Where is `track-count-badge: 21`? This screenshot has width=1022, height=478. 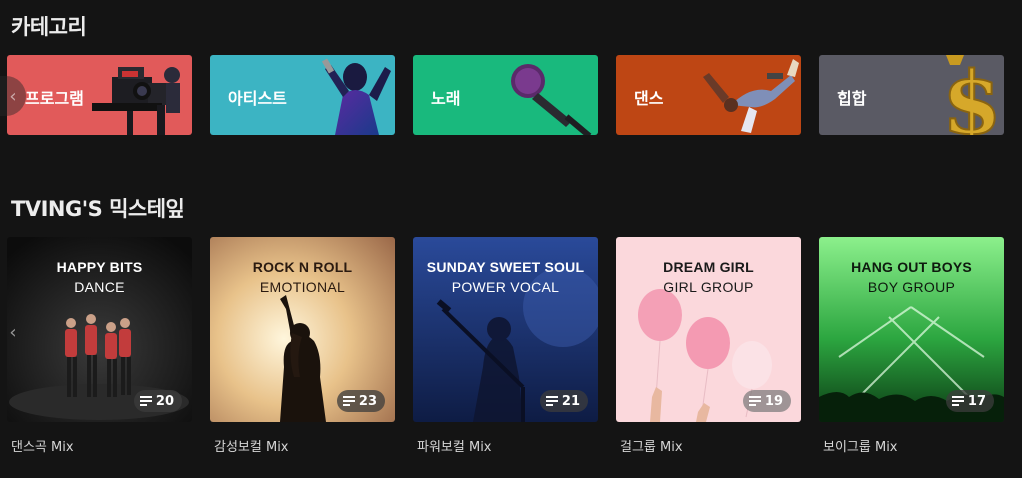
track-count-badge: 21 is located at coordinates (563, 401).